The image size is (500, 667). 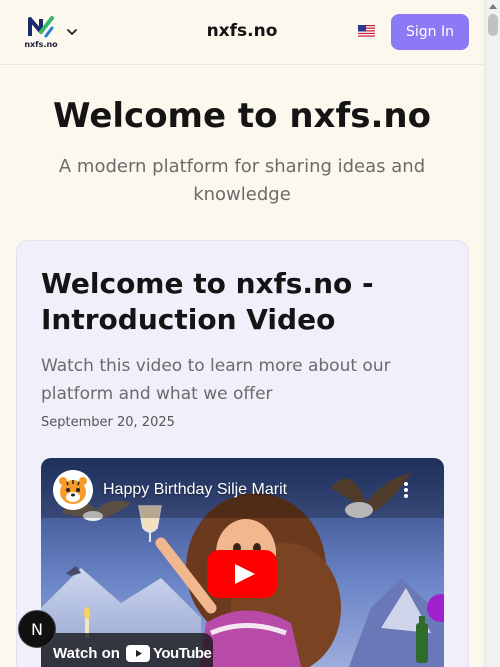 I want to click on dev-tools-badge: N, so click(x=37, y=629).